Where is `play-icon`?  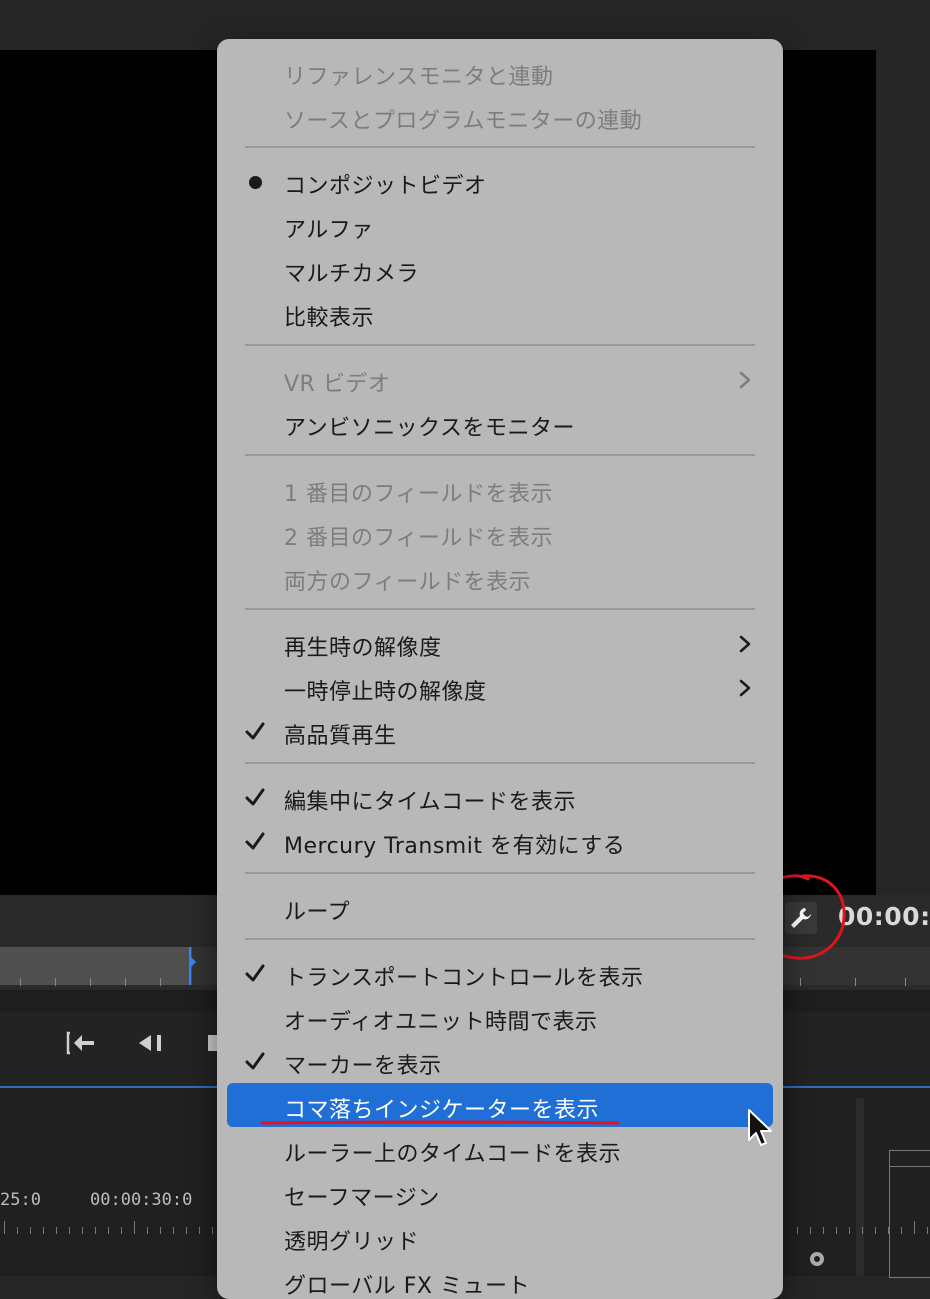 play-icon is located at coordinates (212, 1043).